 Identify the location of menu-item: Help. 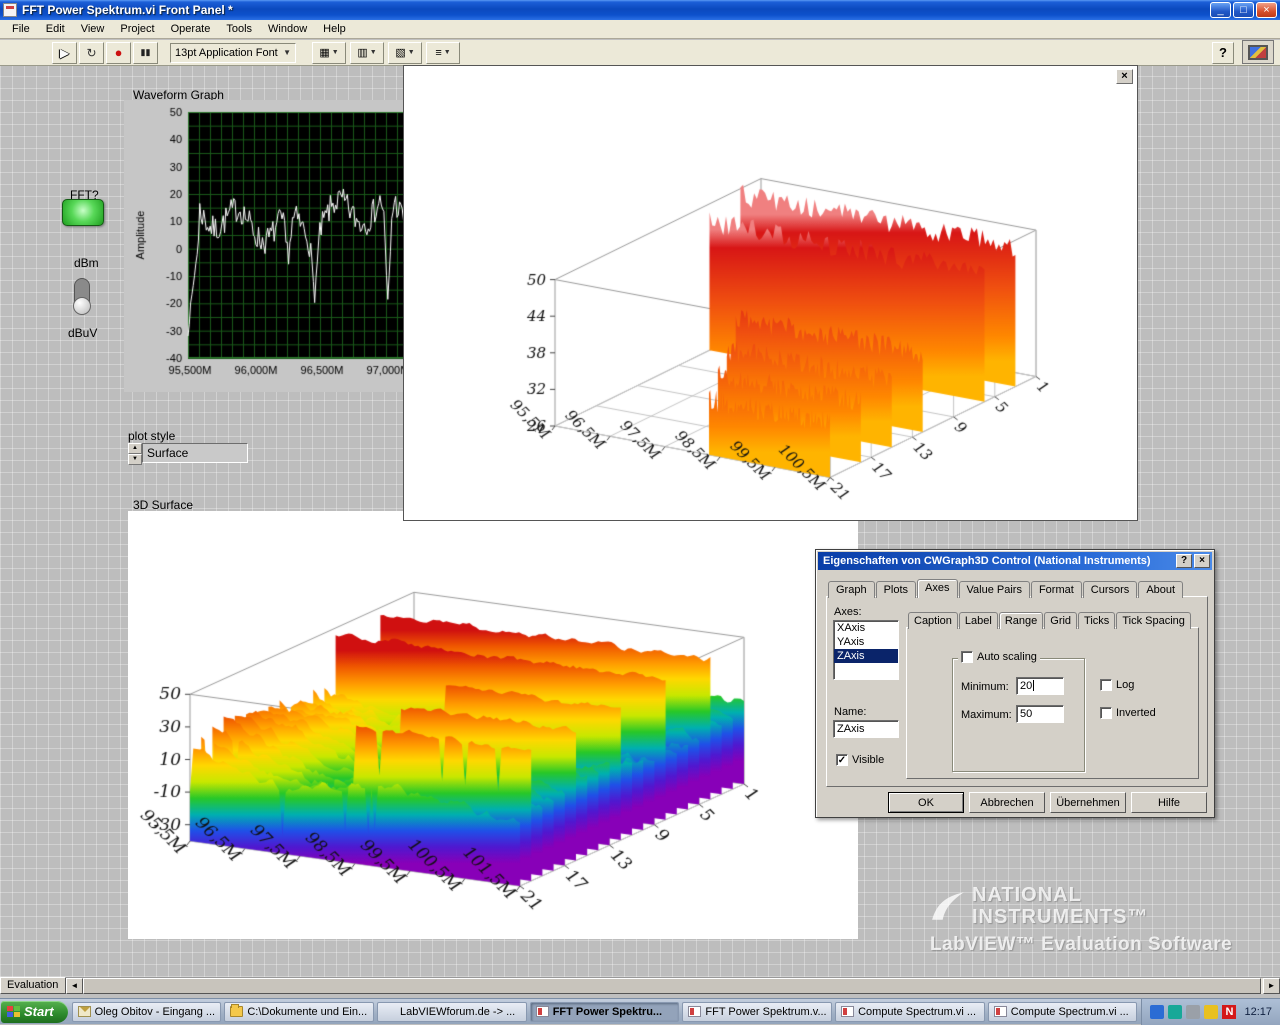
(334, 29).